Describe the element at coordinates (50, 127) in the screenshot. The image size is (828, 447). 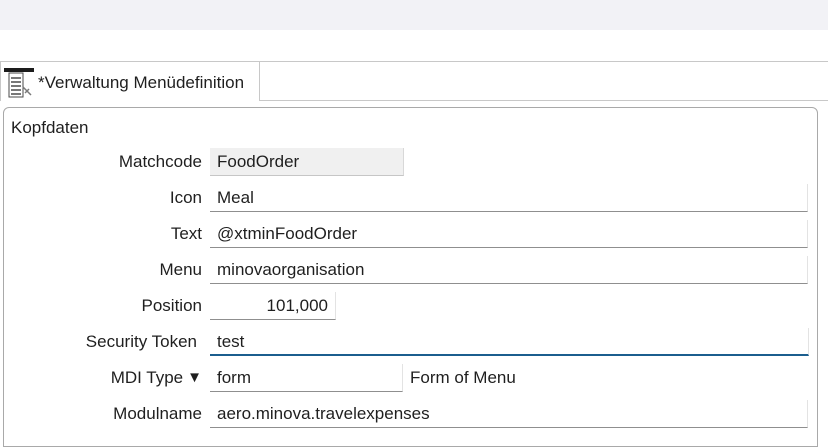
I see `section-title: Kopfdaten` at that location.